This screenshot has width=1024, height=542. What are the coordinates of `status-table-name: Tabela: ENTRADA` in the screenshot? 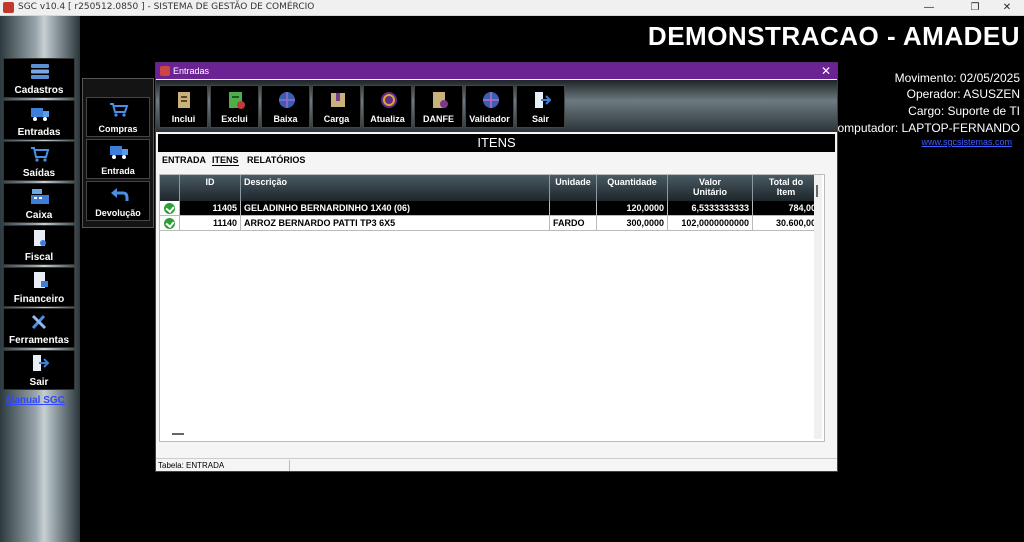 It's located at (191, 465).